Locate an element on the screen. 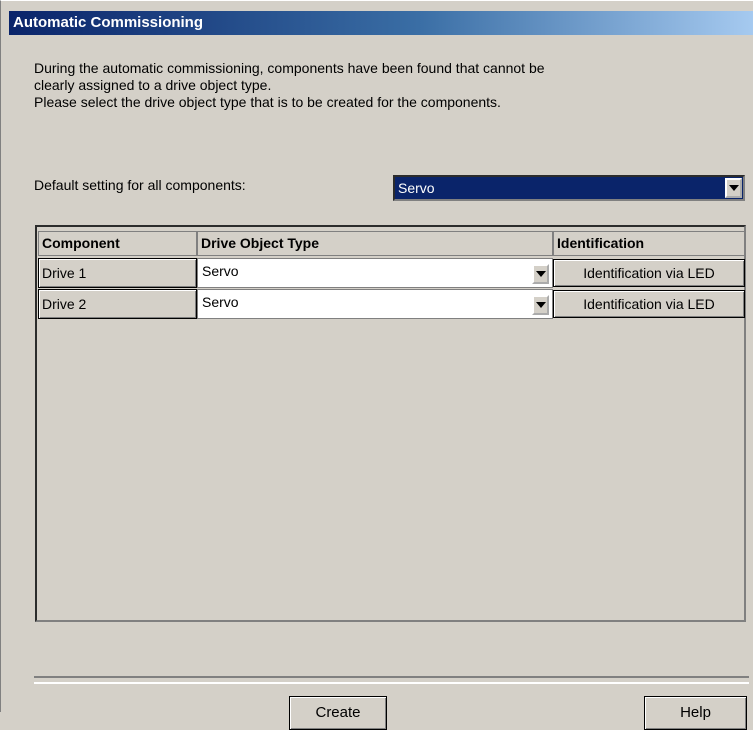  default-setting-label: Default setting for all components: is located at coordinates (140, 185).